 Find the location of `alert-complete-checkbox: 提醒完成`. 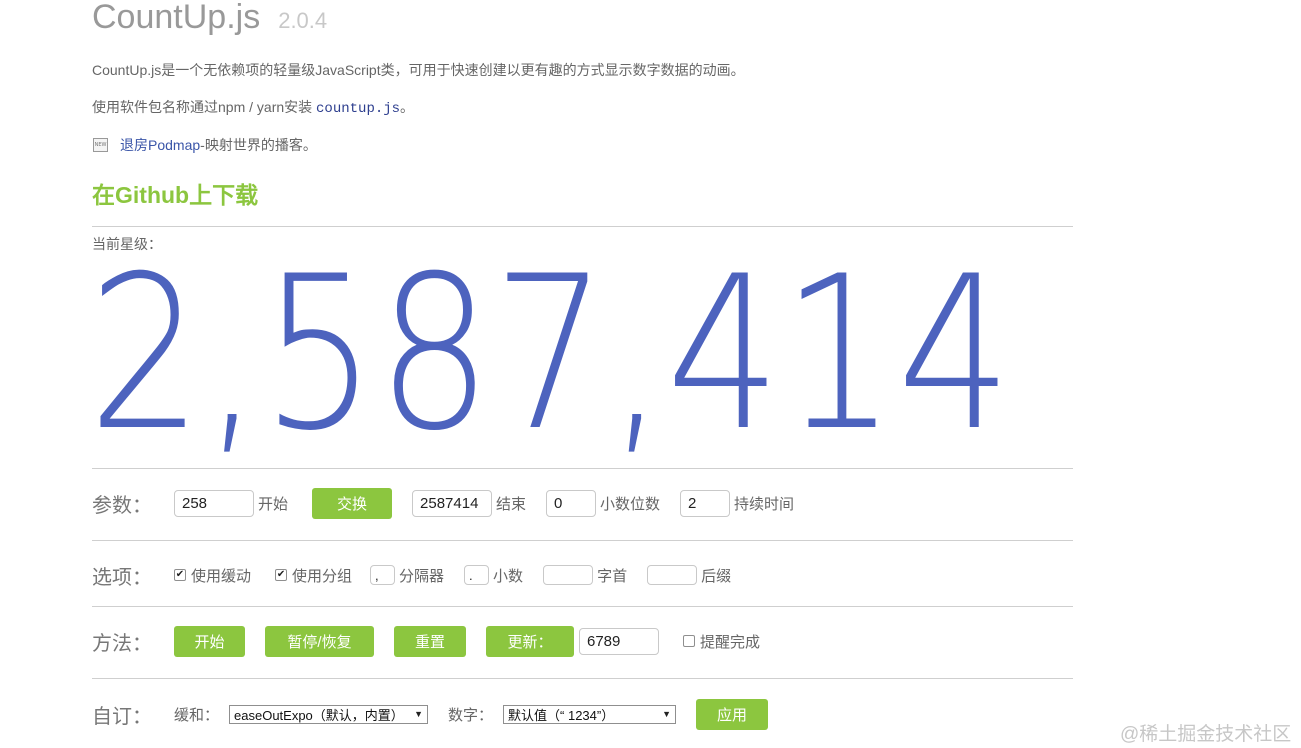

alert-complete-checkbox: 提醒完成 is located at coordinates (721, 641).